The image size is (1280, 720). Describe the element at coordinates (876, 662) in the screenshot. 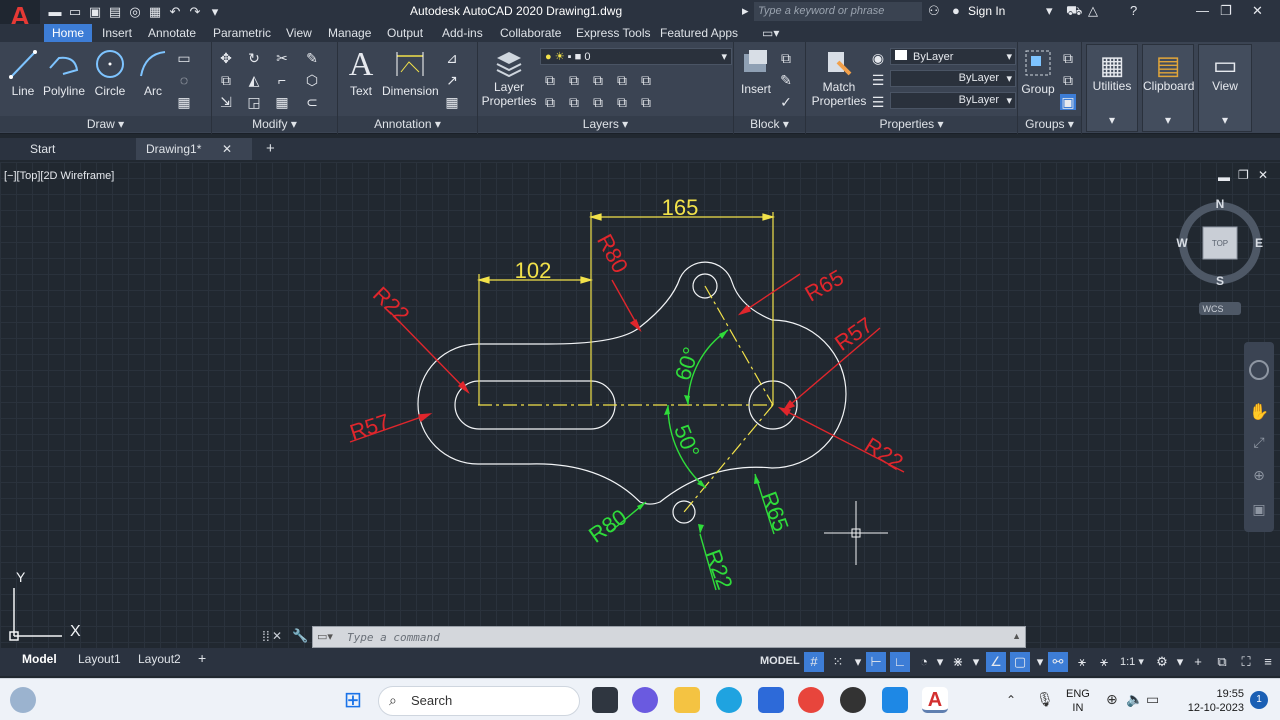

I see `infer-constraints-icon: ⊢` at that location.